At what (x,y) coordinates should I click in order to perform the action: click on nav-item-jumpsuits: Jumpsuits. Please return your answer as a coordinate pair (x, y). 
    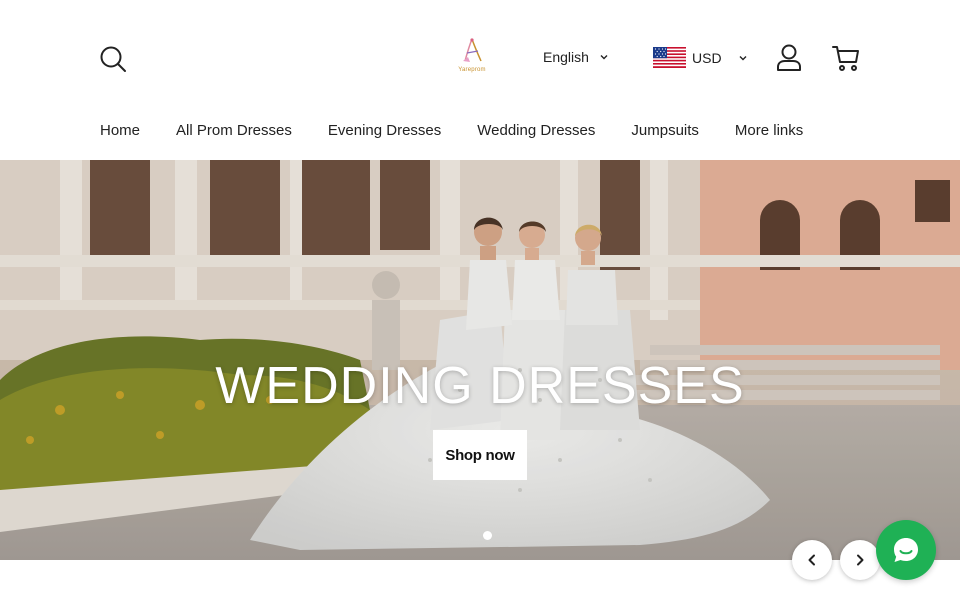
    Looking at the image, I should click on (665, 130).